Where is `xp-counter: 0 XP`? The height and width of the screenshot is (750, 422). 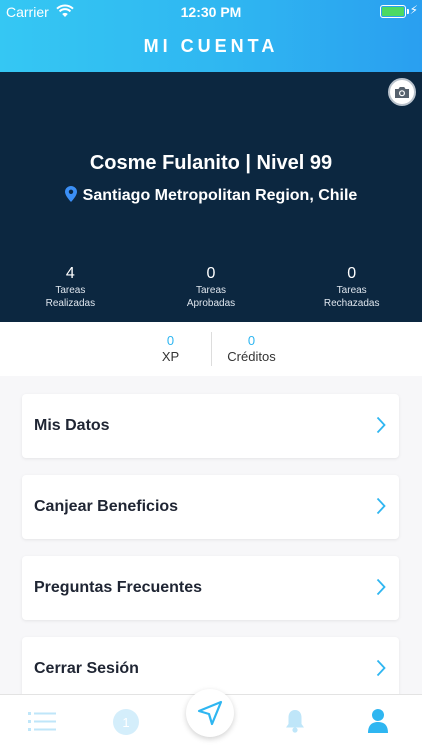 xp-counter: 0 XP is located at coordinates (171, 349).